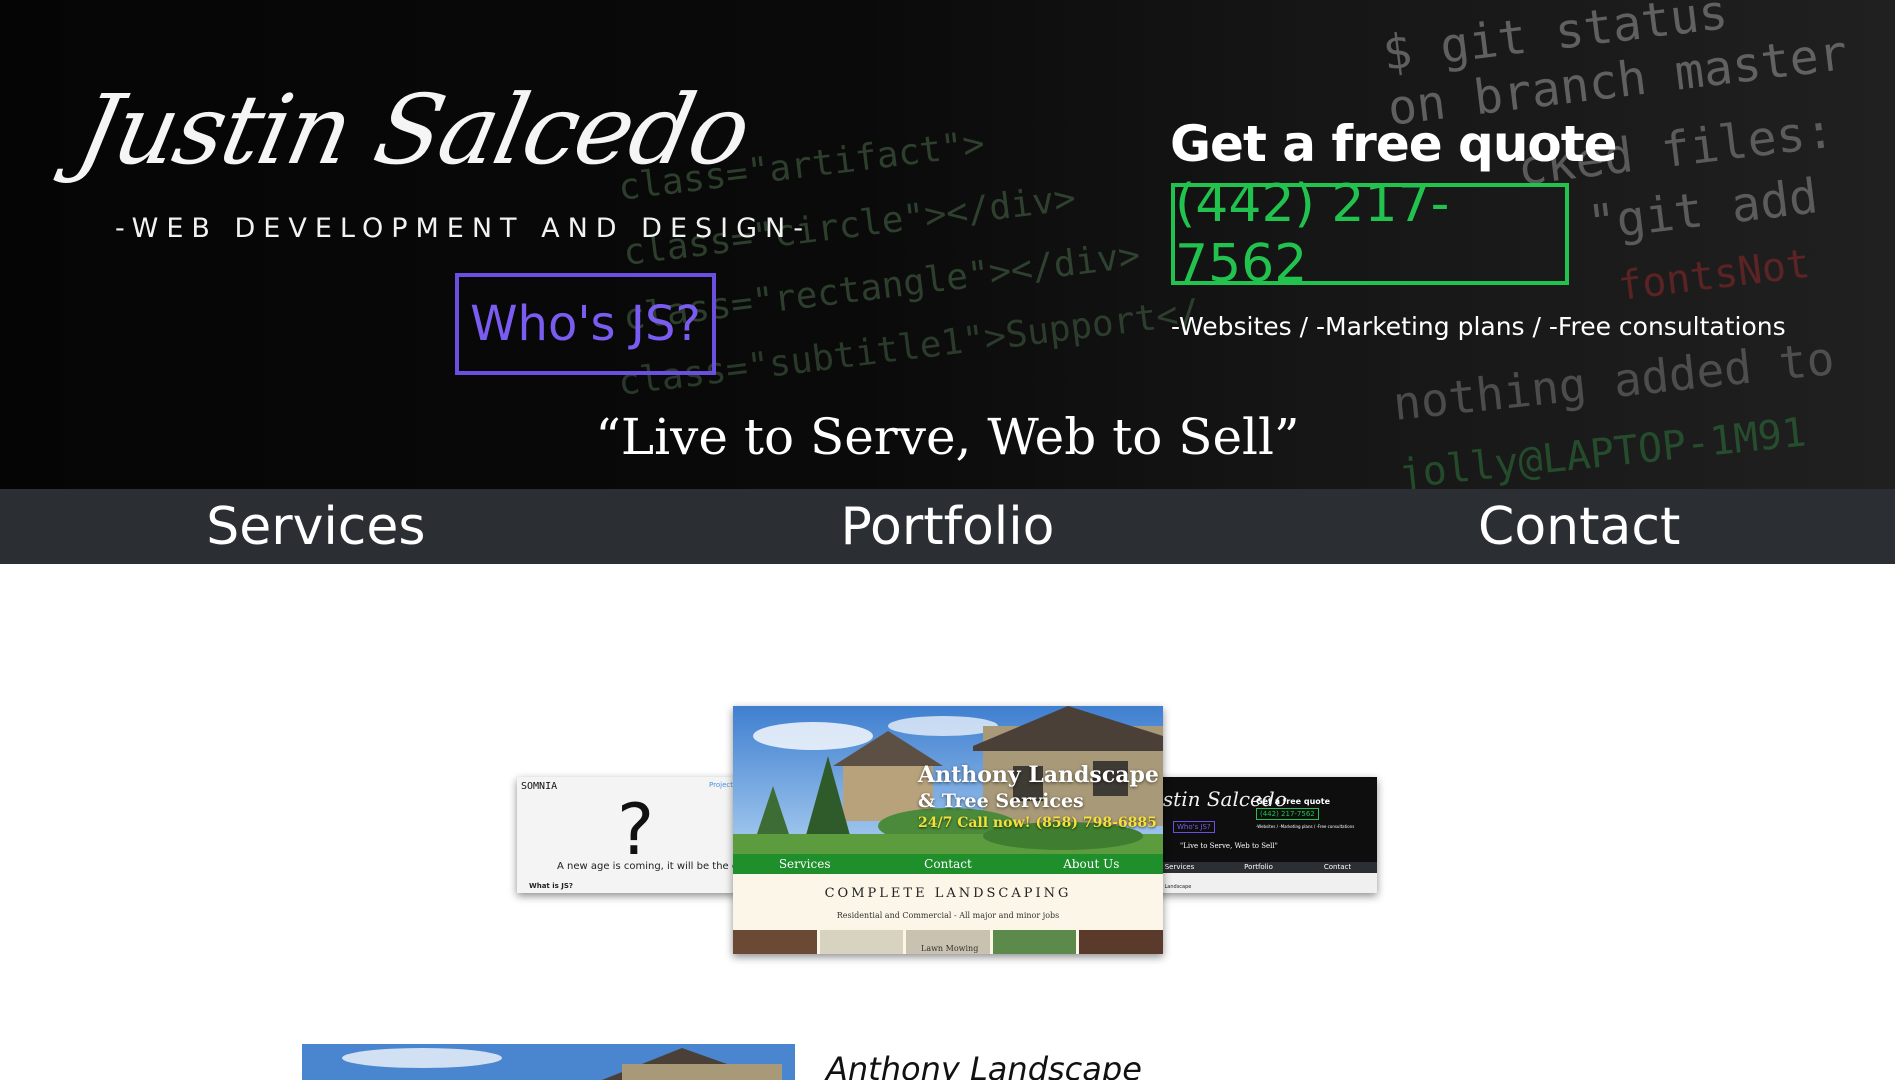  What do you see at coordinates (1091, 864) in the screenshot?
I see `landscape-nav-item: About Us` at bounding box center [1091, 864].